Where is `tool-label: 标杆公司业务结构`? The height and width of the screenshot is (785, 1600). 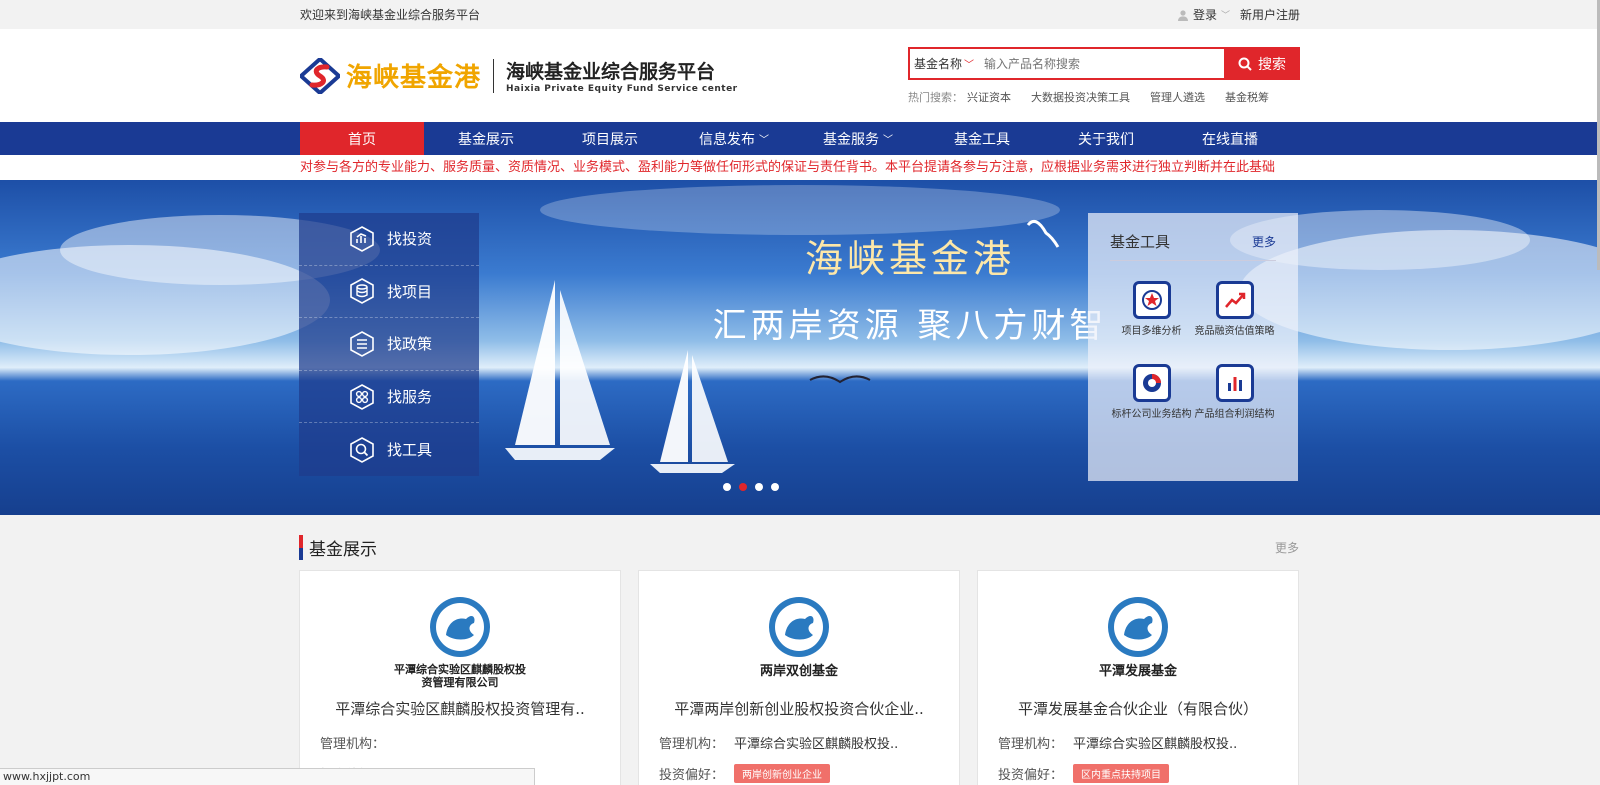 tool-label: 标杆公司业务结构 is located at coordinates (1151, 414).